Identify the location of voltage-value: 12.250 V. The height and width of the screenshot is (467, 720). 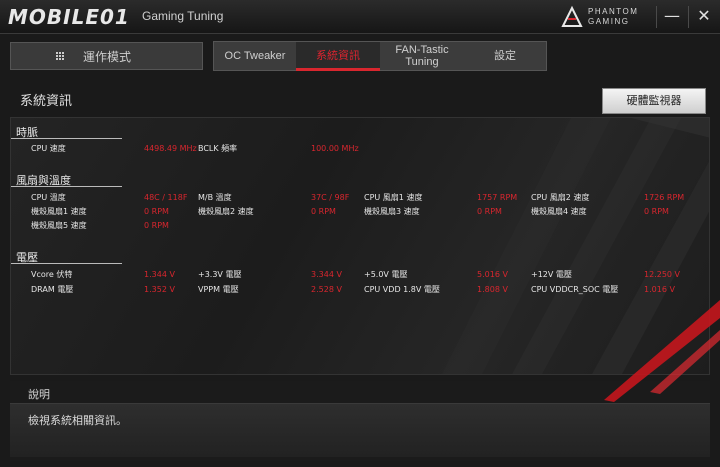
(662, 274).